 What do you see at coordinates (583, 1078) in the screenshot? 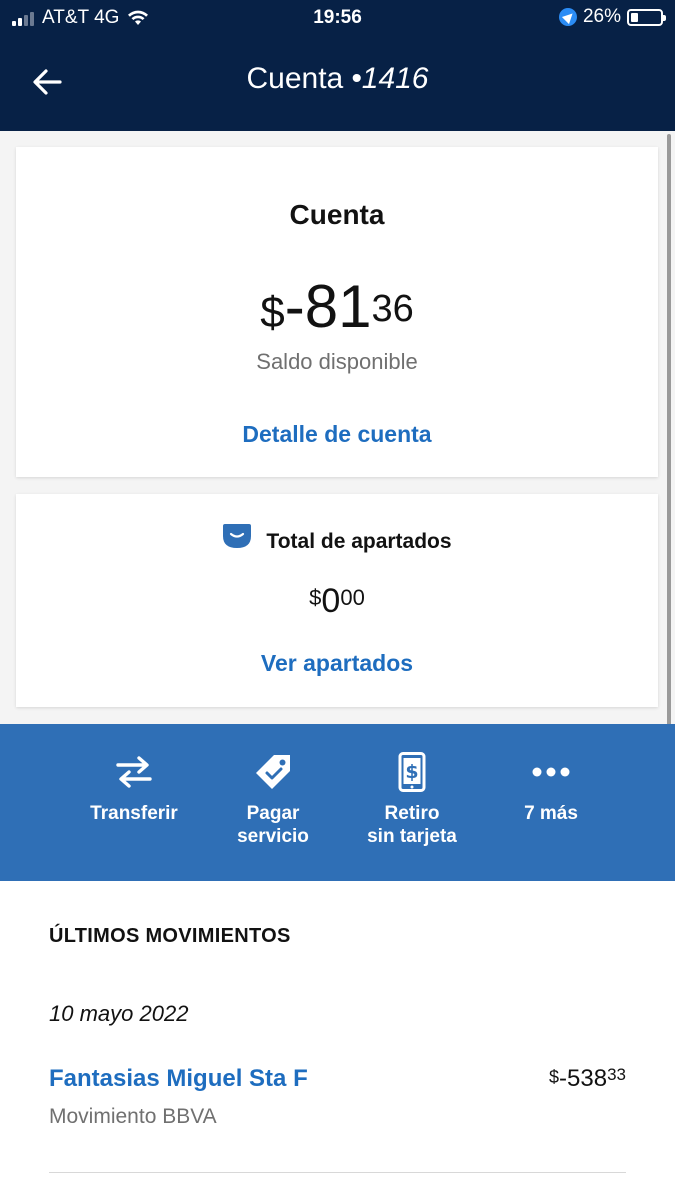
I see `movement-amount-whole: -538` at bounding box center [583, 1078].